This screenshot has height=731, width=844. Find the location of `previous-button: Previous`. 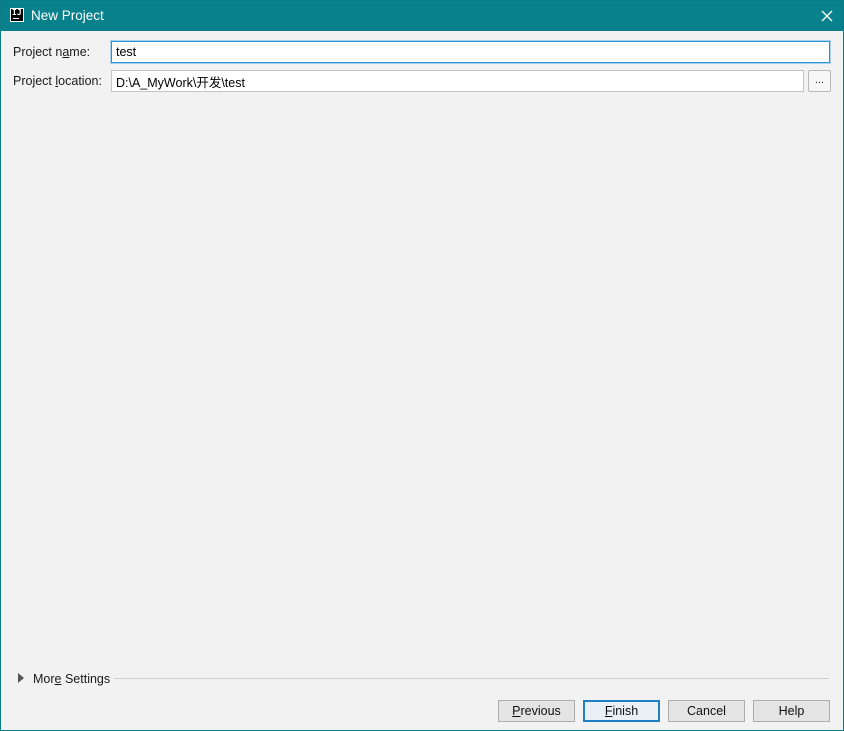

previous-button: Previous is located at coordinates (536, 711).